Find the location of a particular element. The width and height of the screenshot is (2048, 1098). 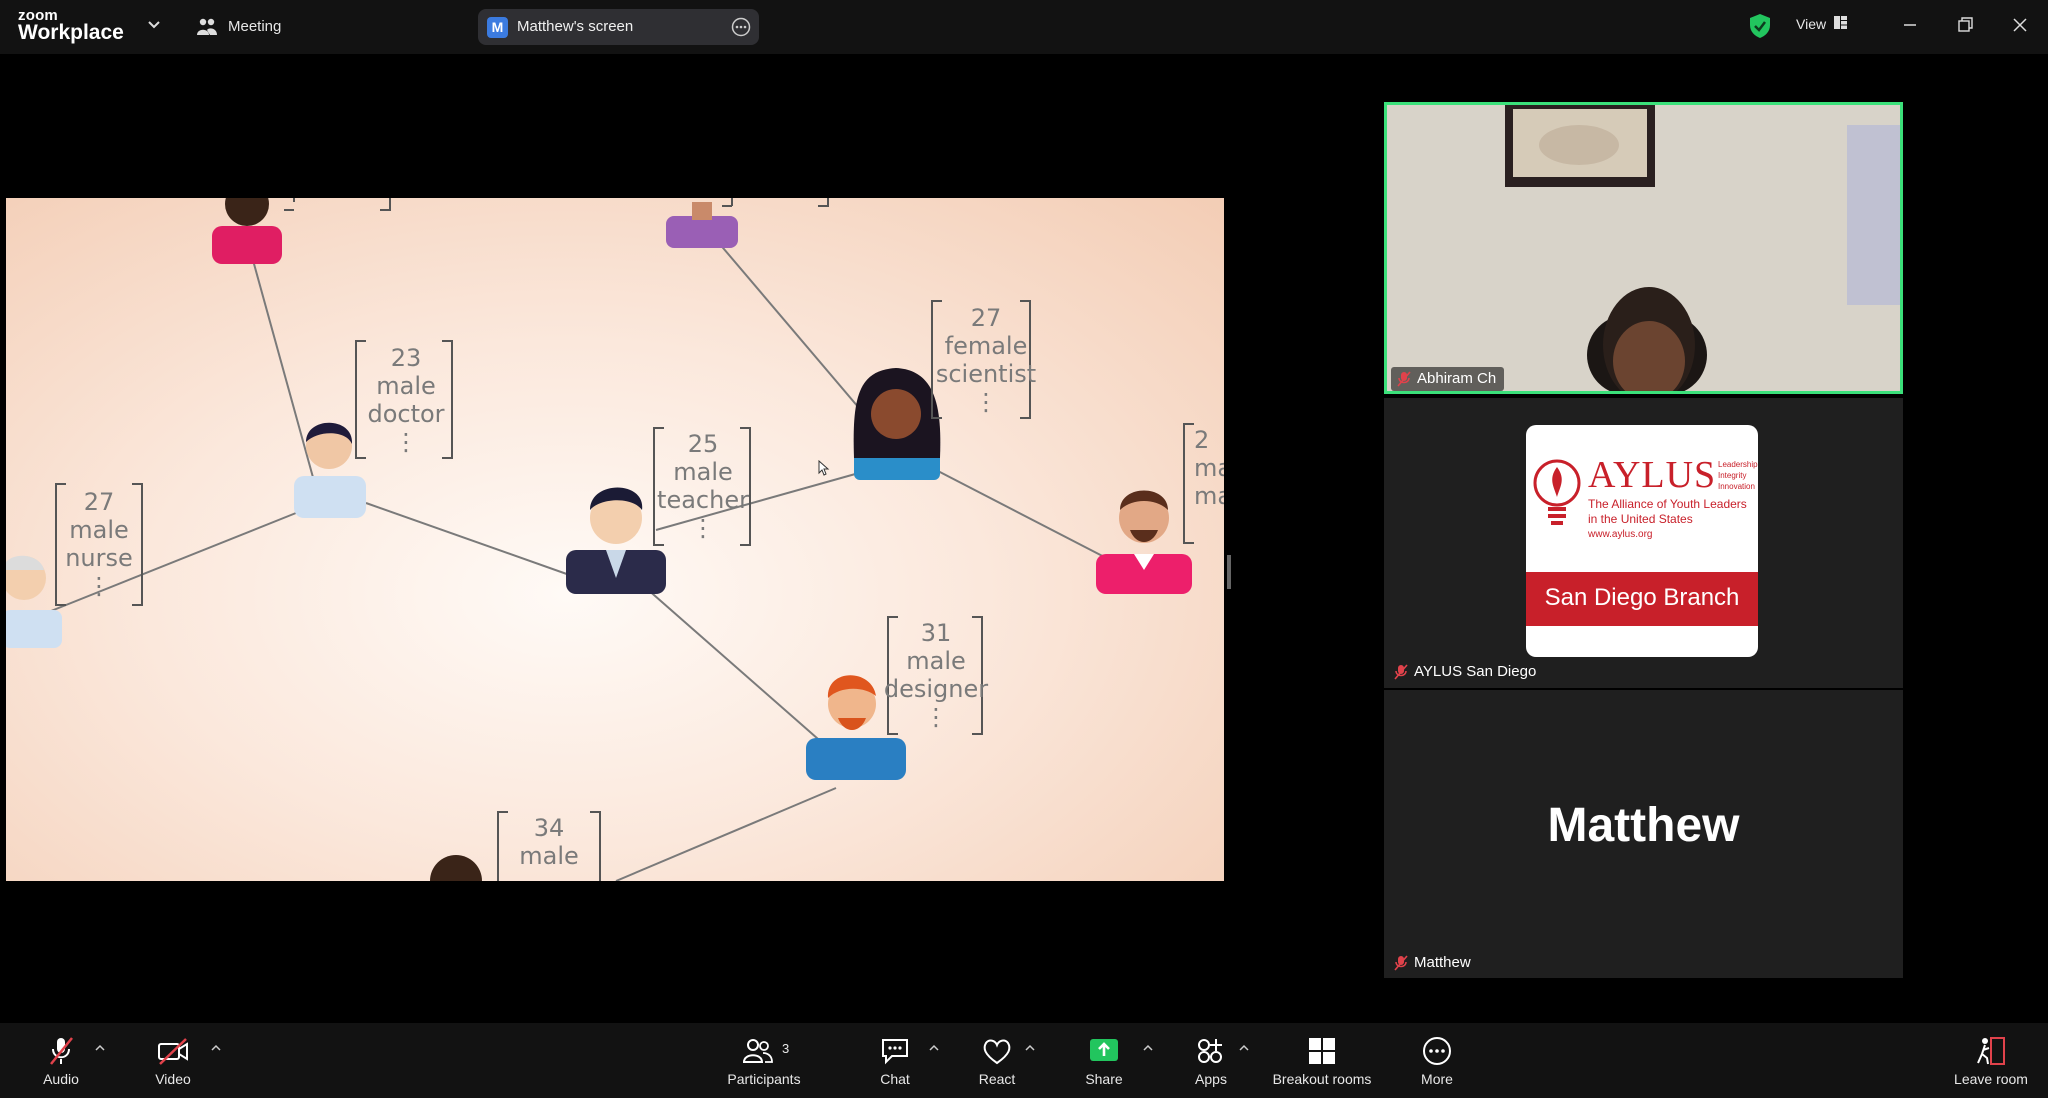

participant-name: AYLUS San Diego is located at coordinates (1475, 671).